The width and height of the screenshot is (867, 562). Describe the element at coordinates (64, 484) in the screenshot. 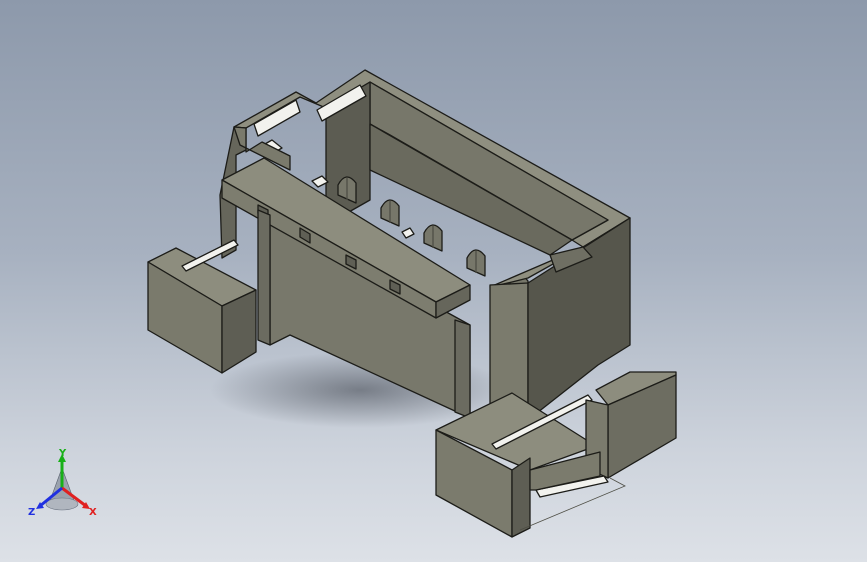

I see `axis-triad: Y X Z` at that location.